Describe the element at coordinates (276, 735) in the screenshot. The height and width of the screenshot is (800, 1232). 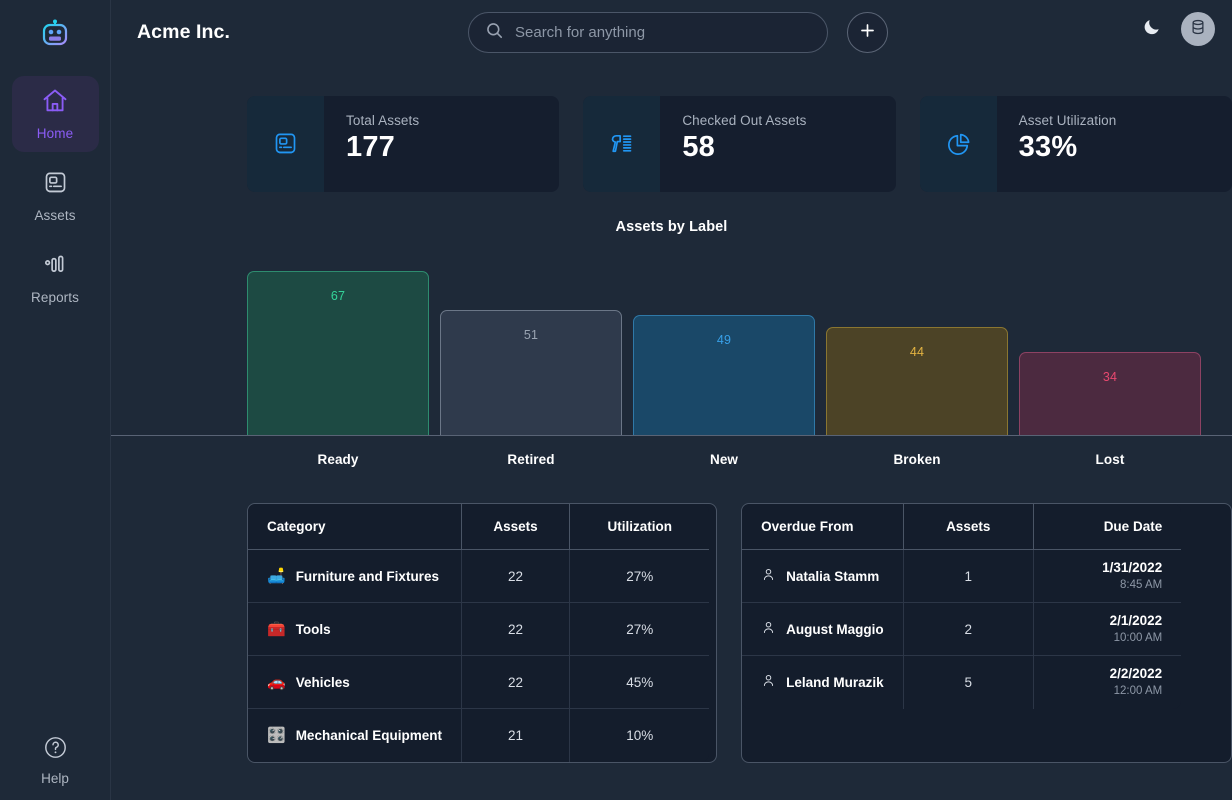
I see `category-emoji-icon: 🎛️` at that location.